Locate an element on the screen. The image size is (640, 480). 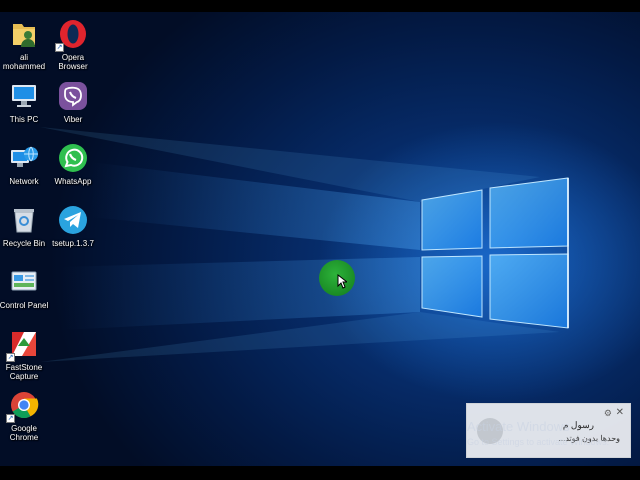
desktop-icon-whatsapp: WhatsApp is located at coordinates (73, 164).